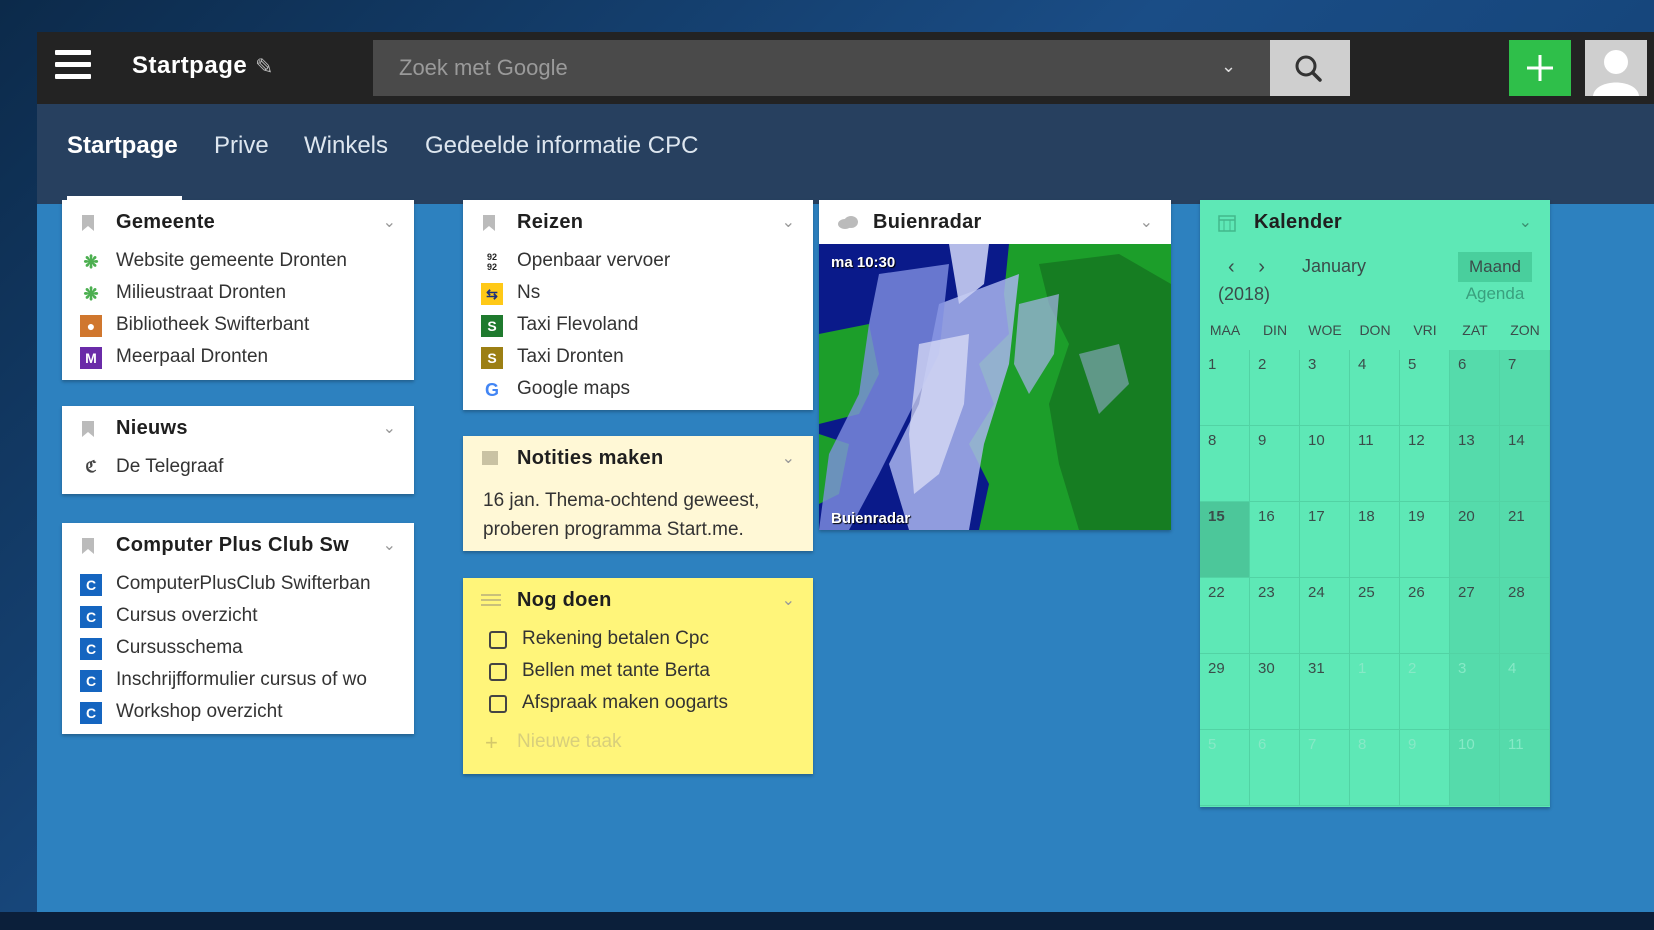 This screenshot has height=930, width=1654. I want to click on radar-map: ma 10:30 Buienradar, so click(995, 387).